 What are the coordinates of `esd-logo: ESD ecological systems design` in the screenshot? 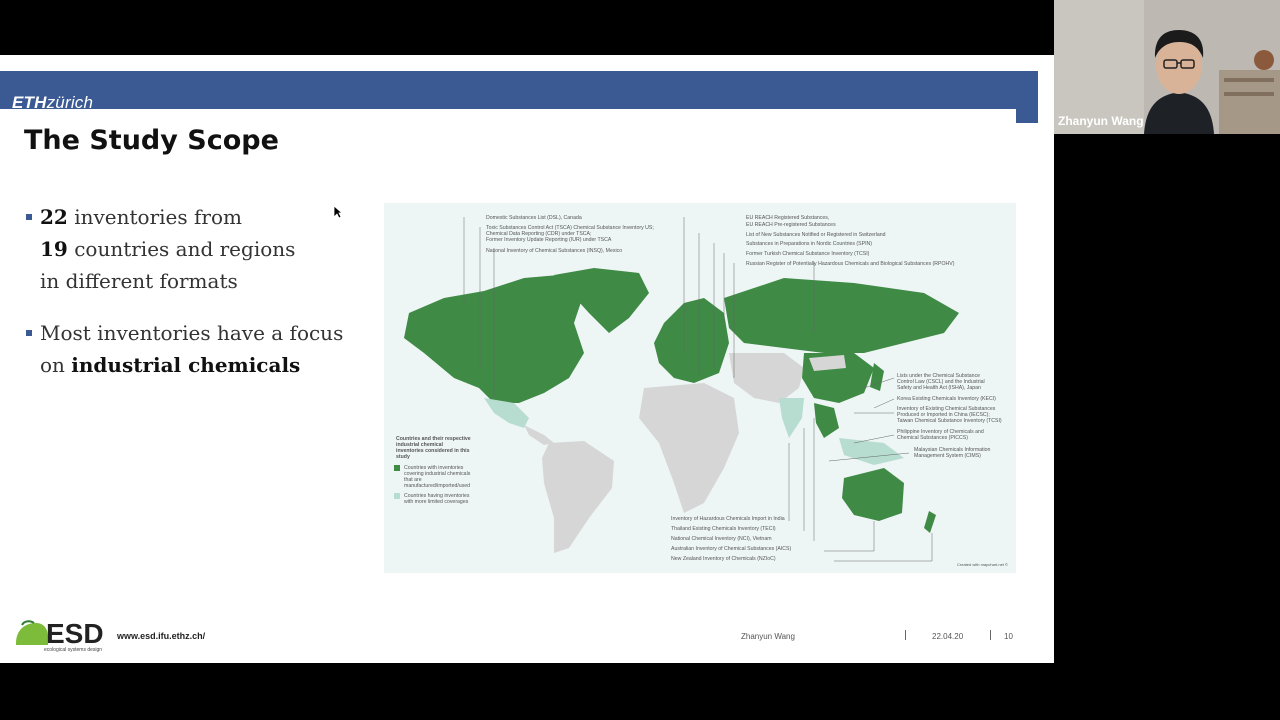 It's located at (64, 637).